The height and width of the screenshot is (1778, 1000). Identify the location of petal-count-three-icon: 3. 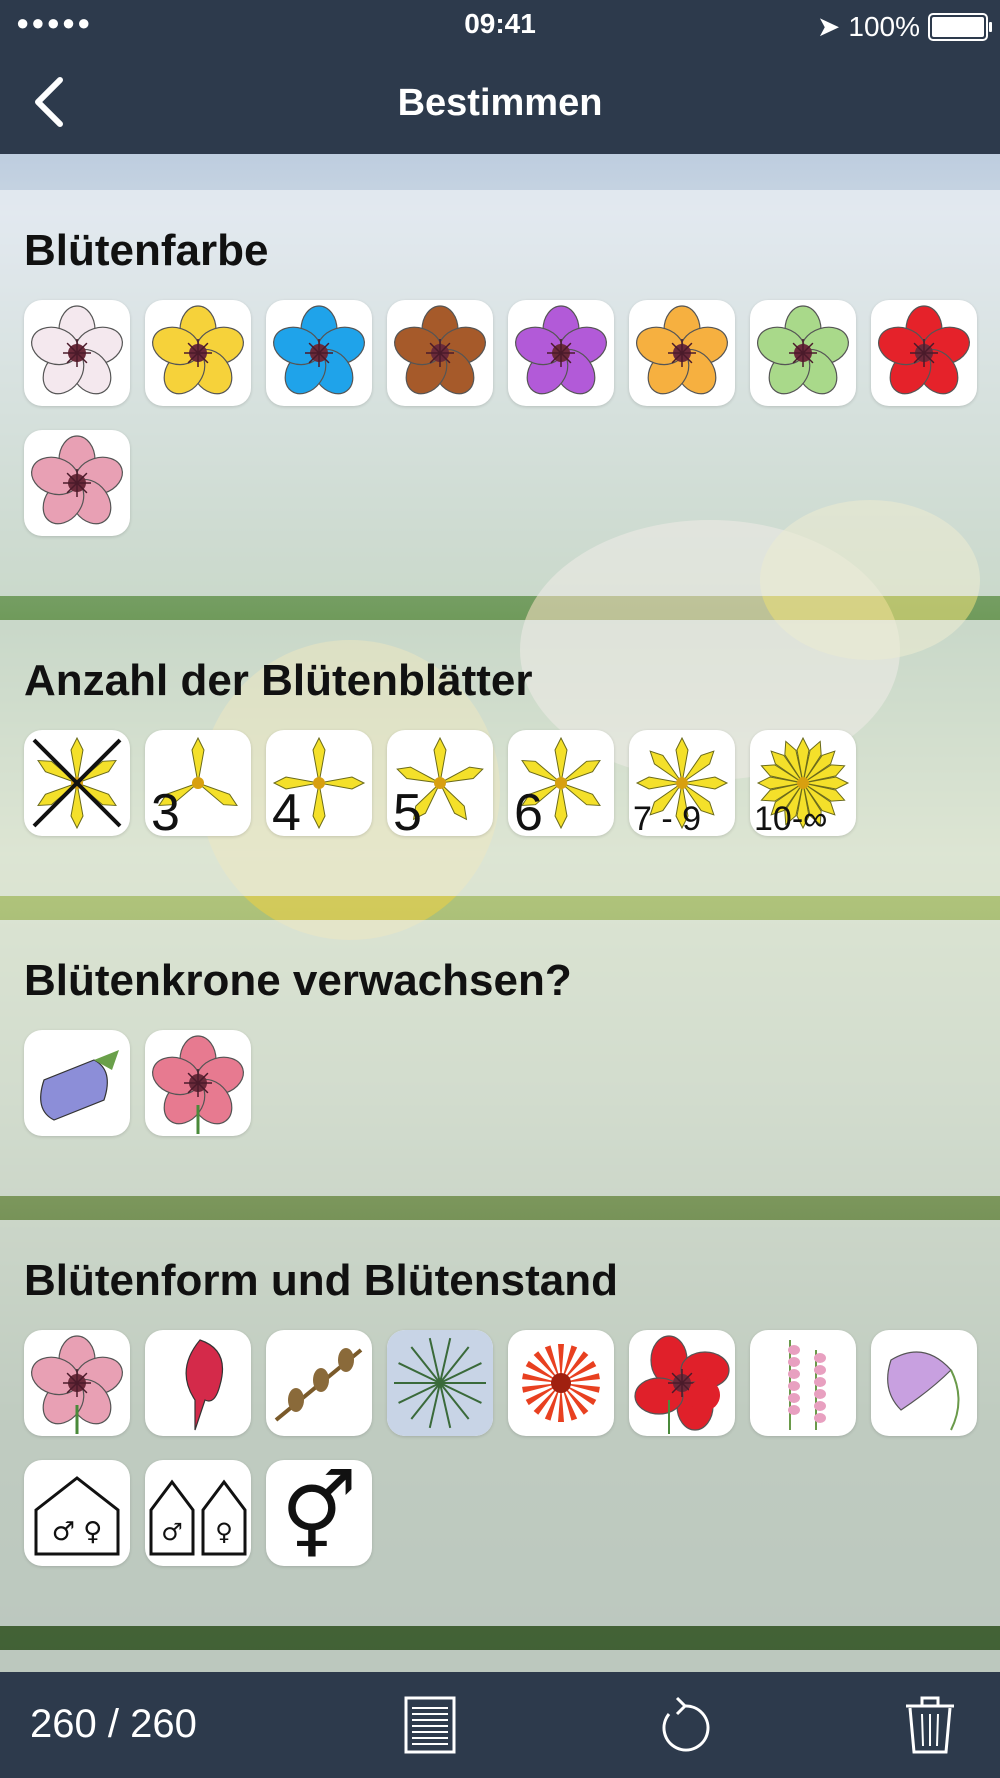
(194, 786).